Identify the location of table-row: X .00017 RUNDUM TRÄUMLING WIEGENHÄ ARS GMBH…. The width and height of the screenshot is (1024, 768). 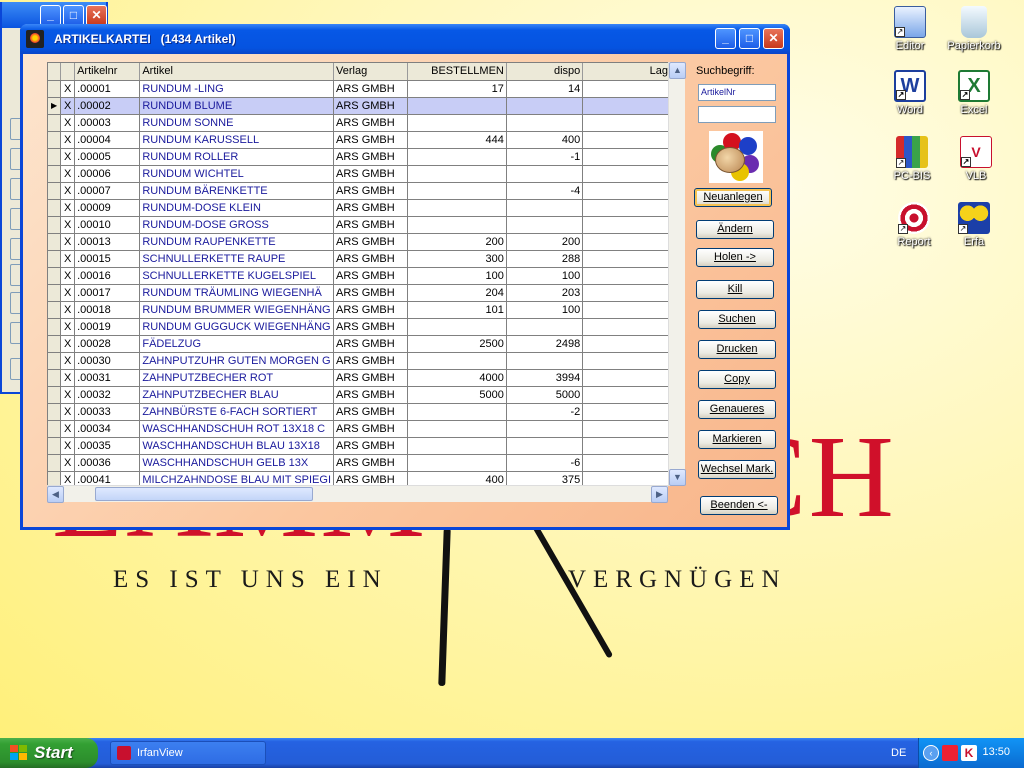
(359, 293).